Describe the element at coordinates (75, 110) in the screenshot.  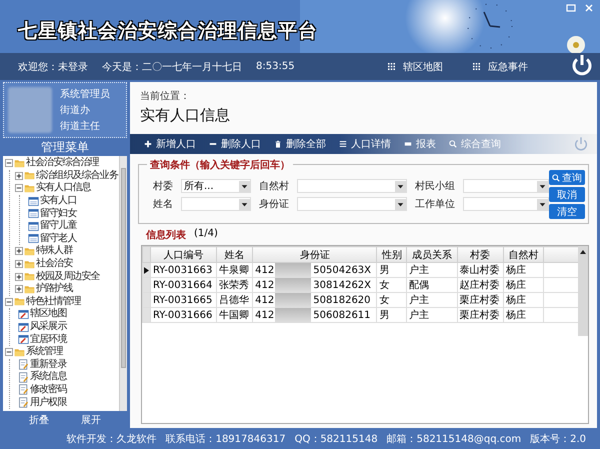
I see `profile-text: 街道办` at that location.